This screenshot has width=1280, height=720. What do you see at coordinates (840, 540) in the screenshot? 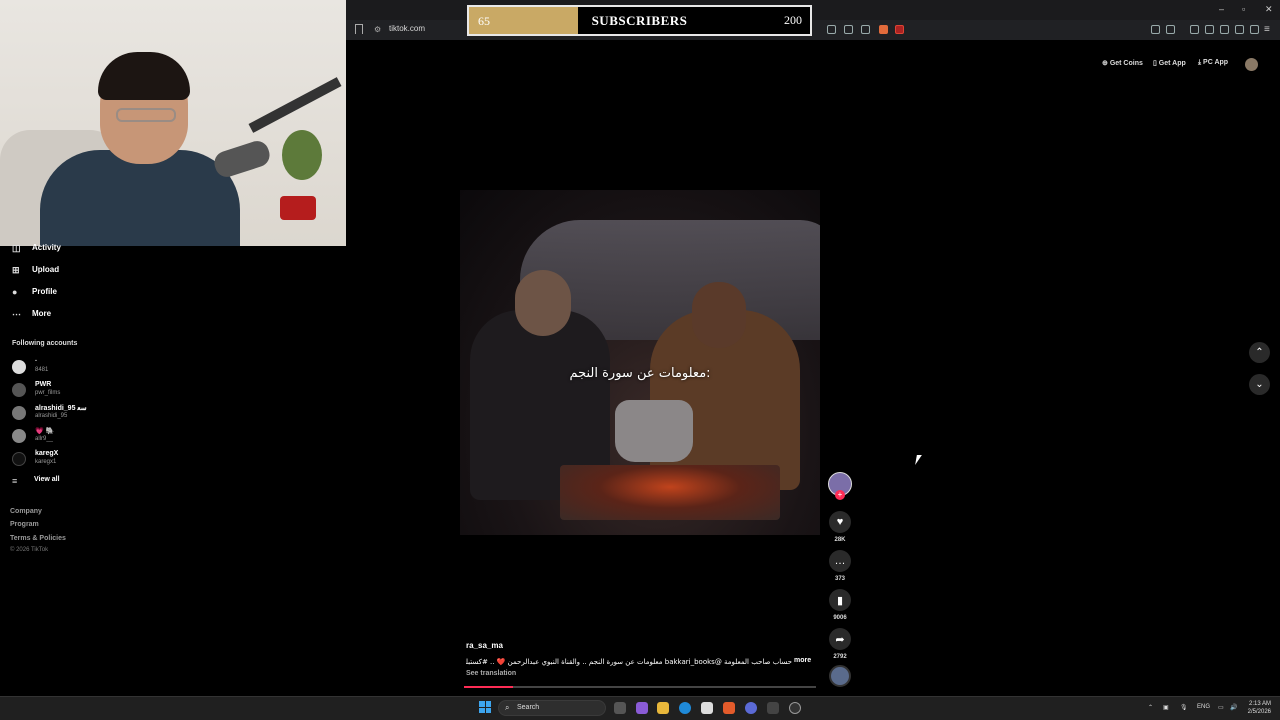
I see `like-count: 28K` at bounding box center [840, 540].